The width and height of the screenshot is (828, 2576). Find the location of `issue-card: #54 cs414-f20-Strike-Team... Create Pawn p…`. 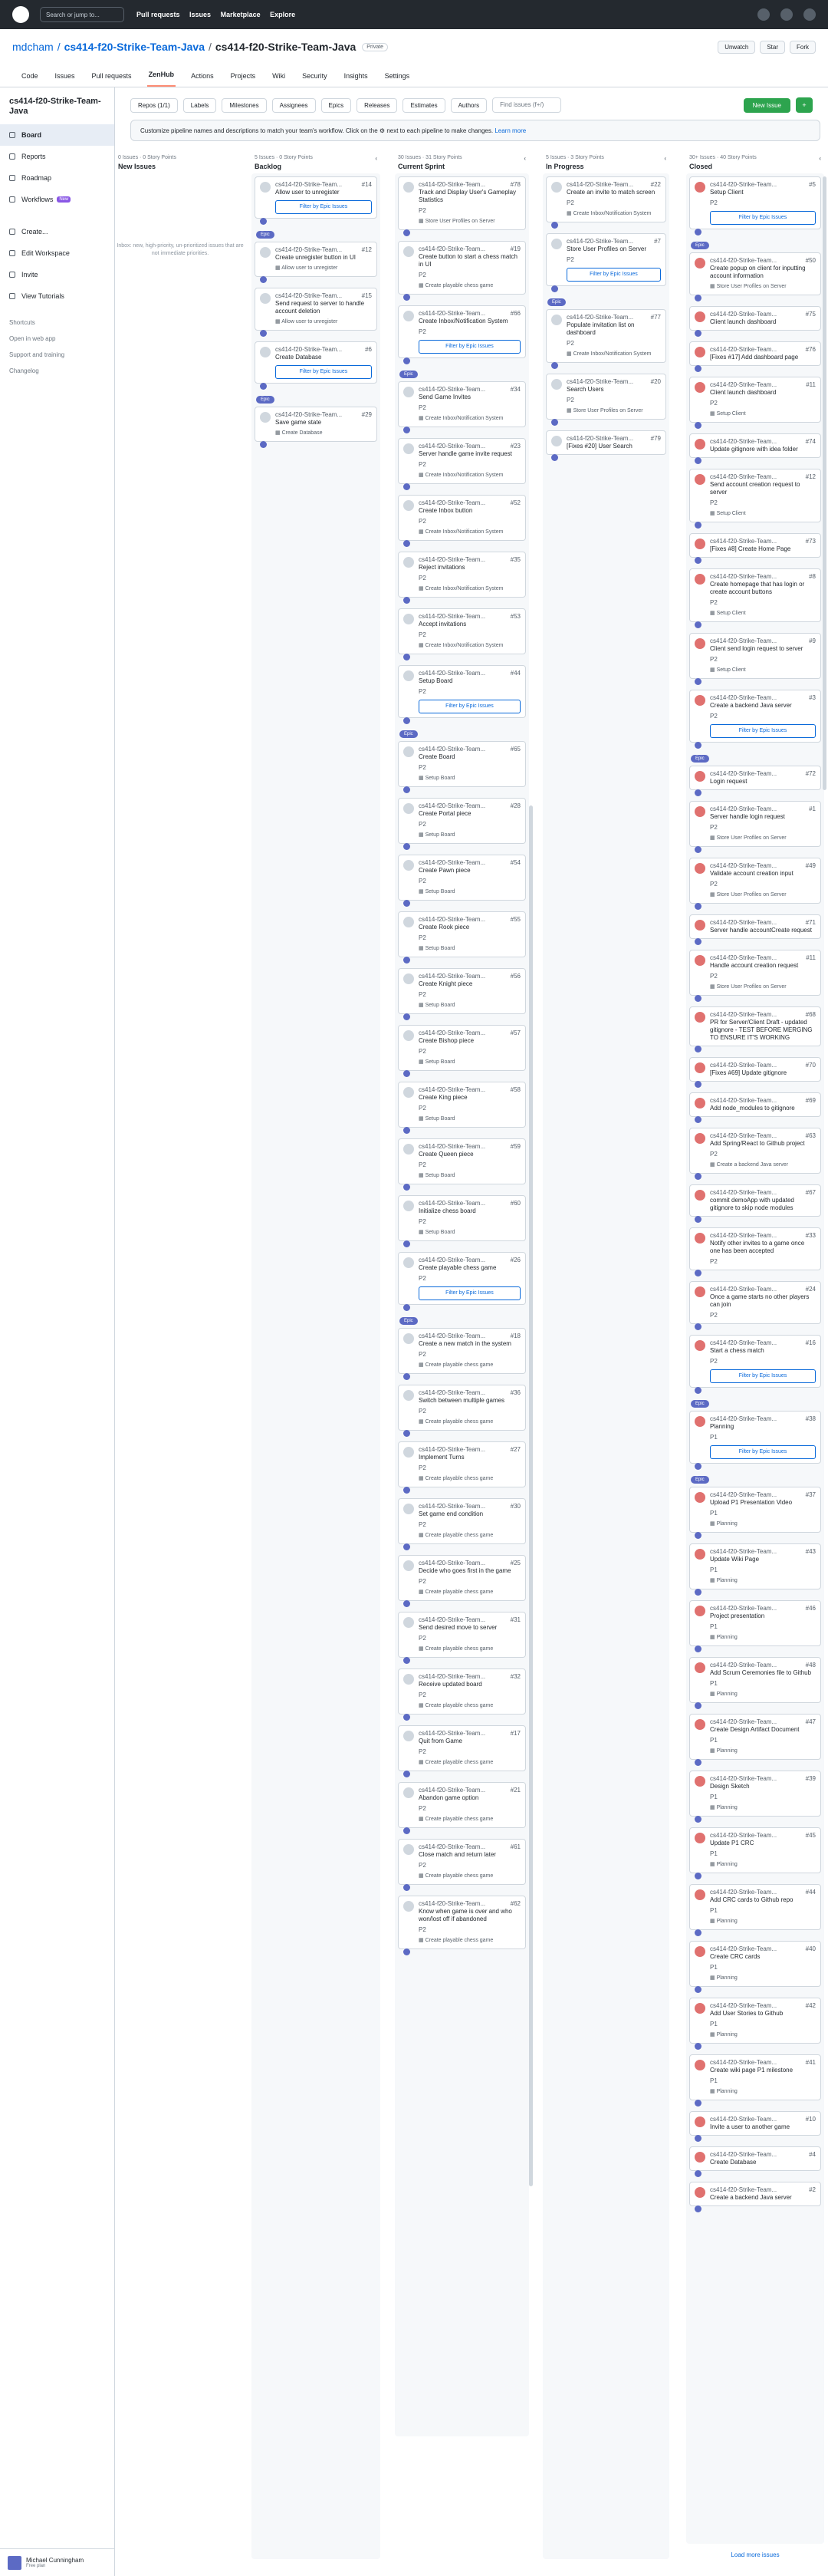

issue-card: #54 cs414-f20-Strike-Team... Create Pawn p… is located at coordinates (462, 881).